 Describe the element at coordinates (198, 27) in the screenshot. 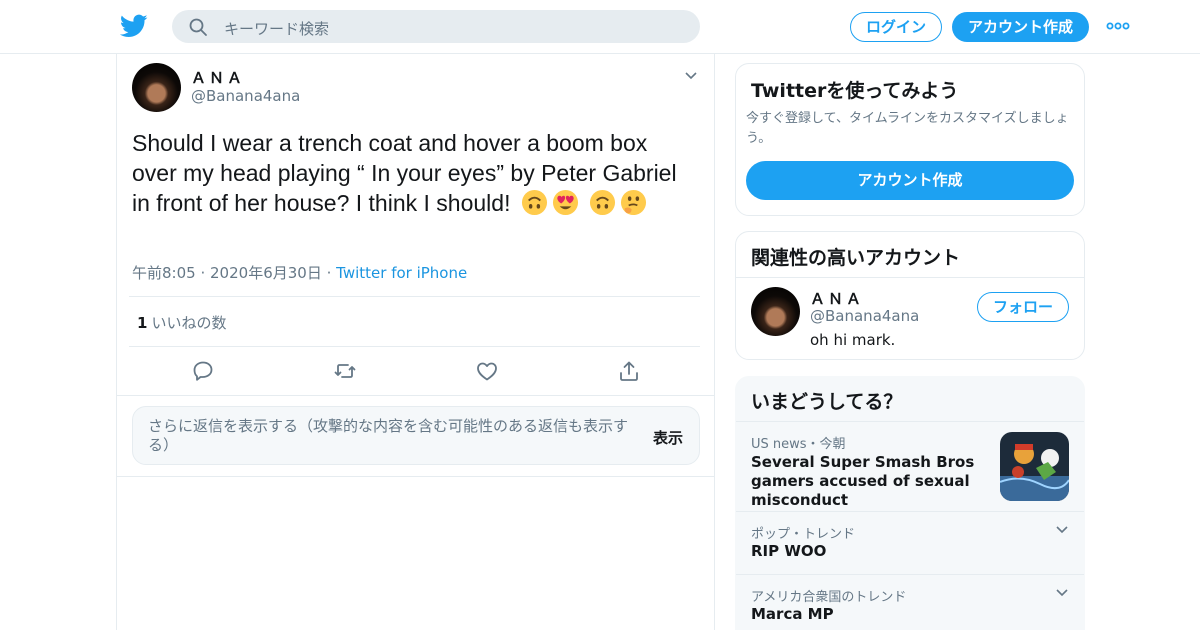

I see `search-icon` at that location.